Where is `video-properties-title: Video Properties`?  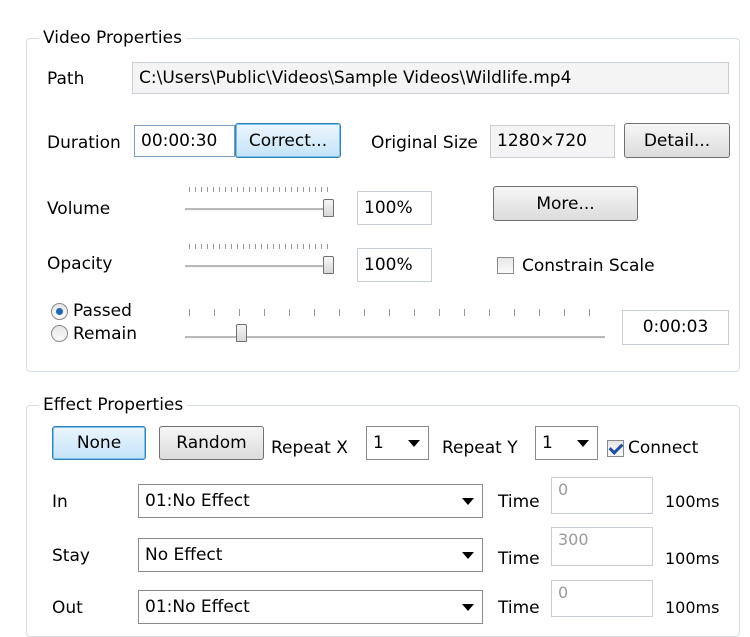
video-properties-title: Video Properties is located at coordinates (112, 38).